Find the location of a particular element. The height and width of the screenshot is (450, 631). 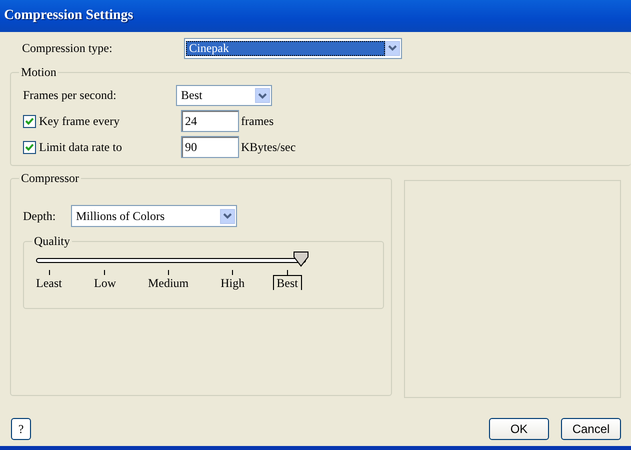

field-label: Depth: is located at coordinates (40, 216).